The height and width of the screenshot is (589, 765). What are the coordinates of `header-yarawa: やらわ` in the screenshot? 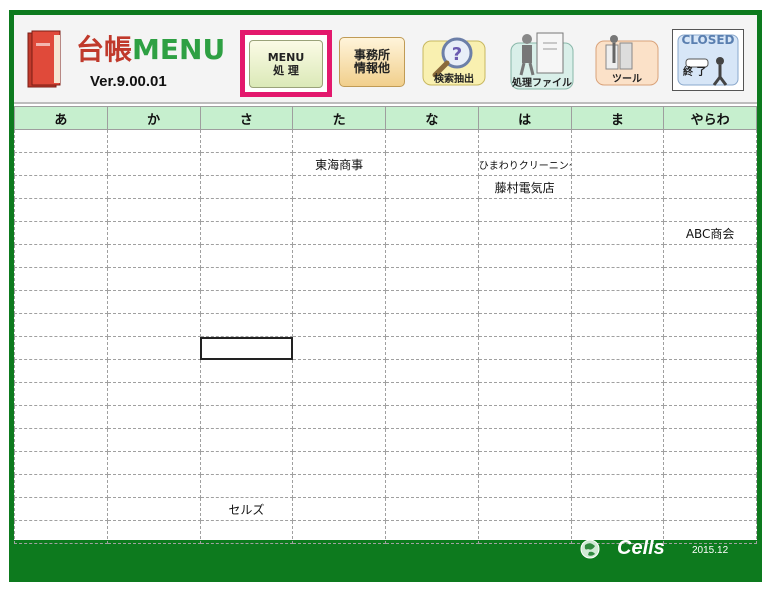 It's located at (710, 118).